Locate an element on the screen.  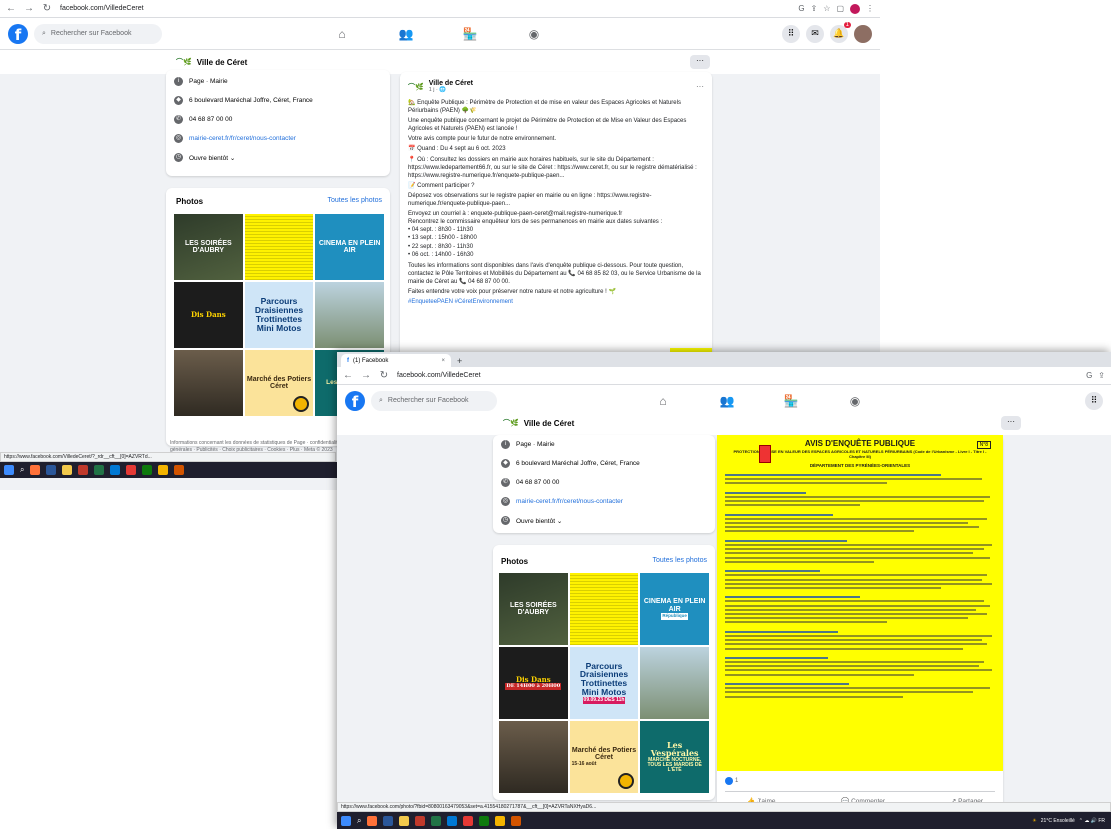
taskbar-front: ⌕ ☀ 21°C Ensoleillé ⌃ ☁ 🔊 FR is located at coordinates (724, 820).